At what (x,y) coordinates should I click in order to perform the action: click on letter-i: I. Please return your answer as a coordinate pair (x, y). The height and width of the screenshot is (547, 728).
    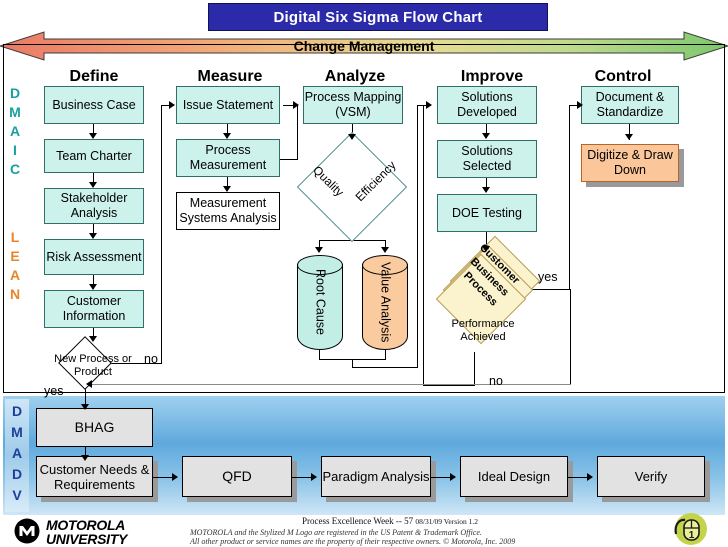
    Looking at the image, I should click on (15, 150).